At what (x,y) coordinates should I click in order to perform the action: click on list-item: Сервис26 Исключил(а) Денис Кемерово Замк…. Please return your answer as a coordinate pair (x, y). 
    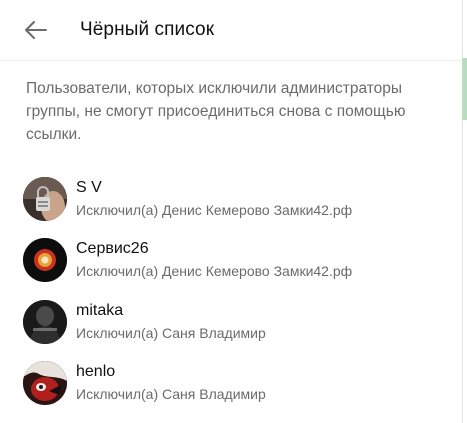
    Looking at the image, I should click on (231, 261).